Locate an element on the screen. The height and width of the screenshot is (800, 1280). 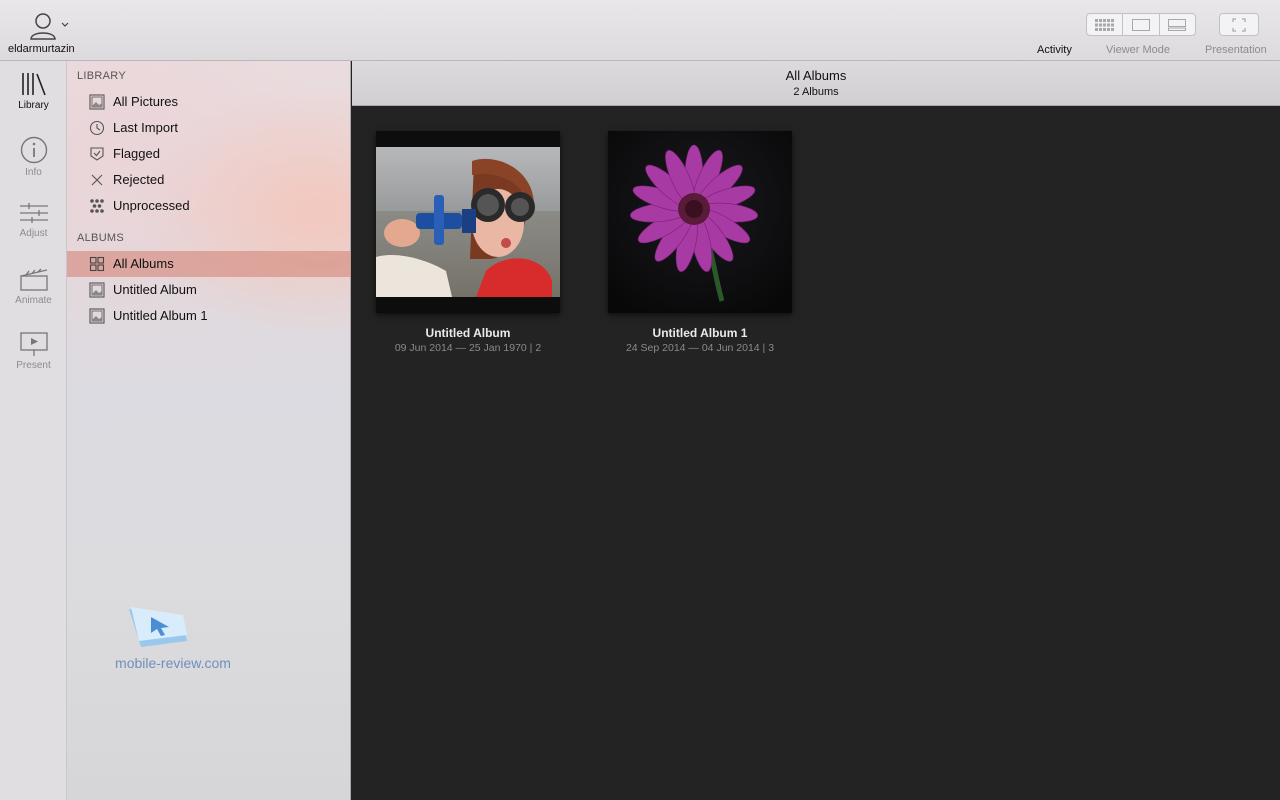
info-icon is located at coordinates (33, 150).